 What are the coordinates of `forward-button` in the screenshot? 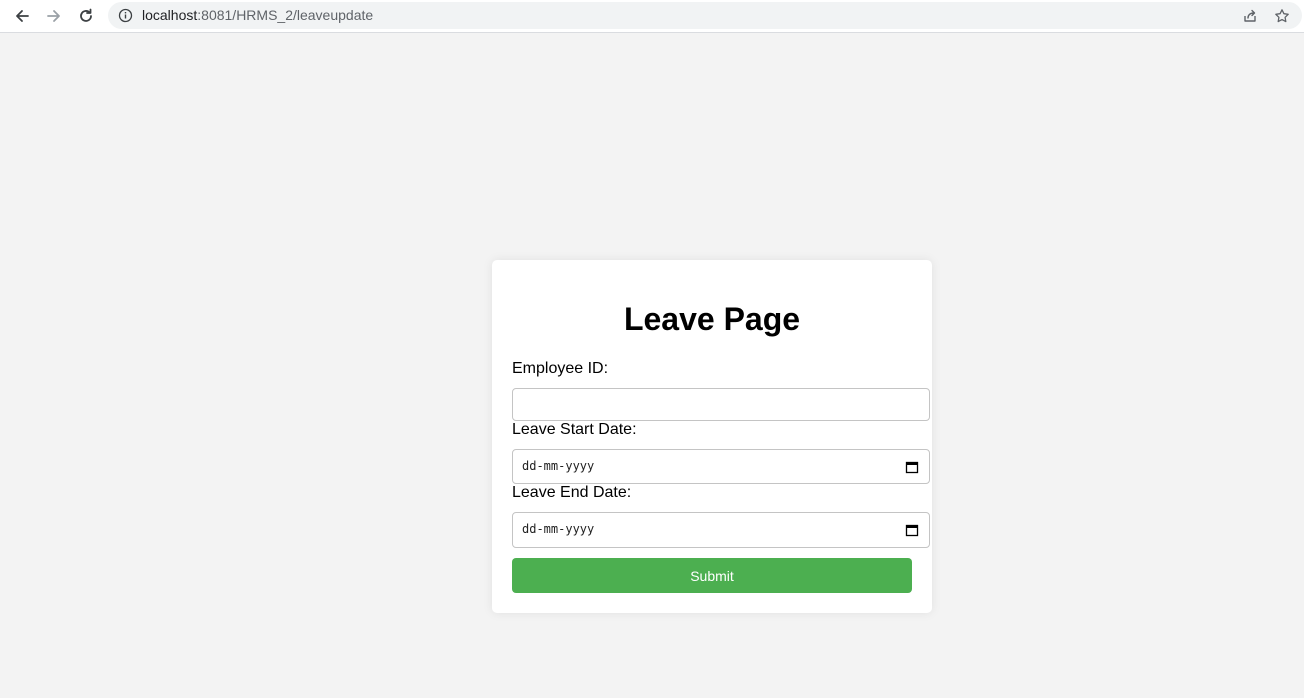 It's located at (54, 16).